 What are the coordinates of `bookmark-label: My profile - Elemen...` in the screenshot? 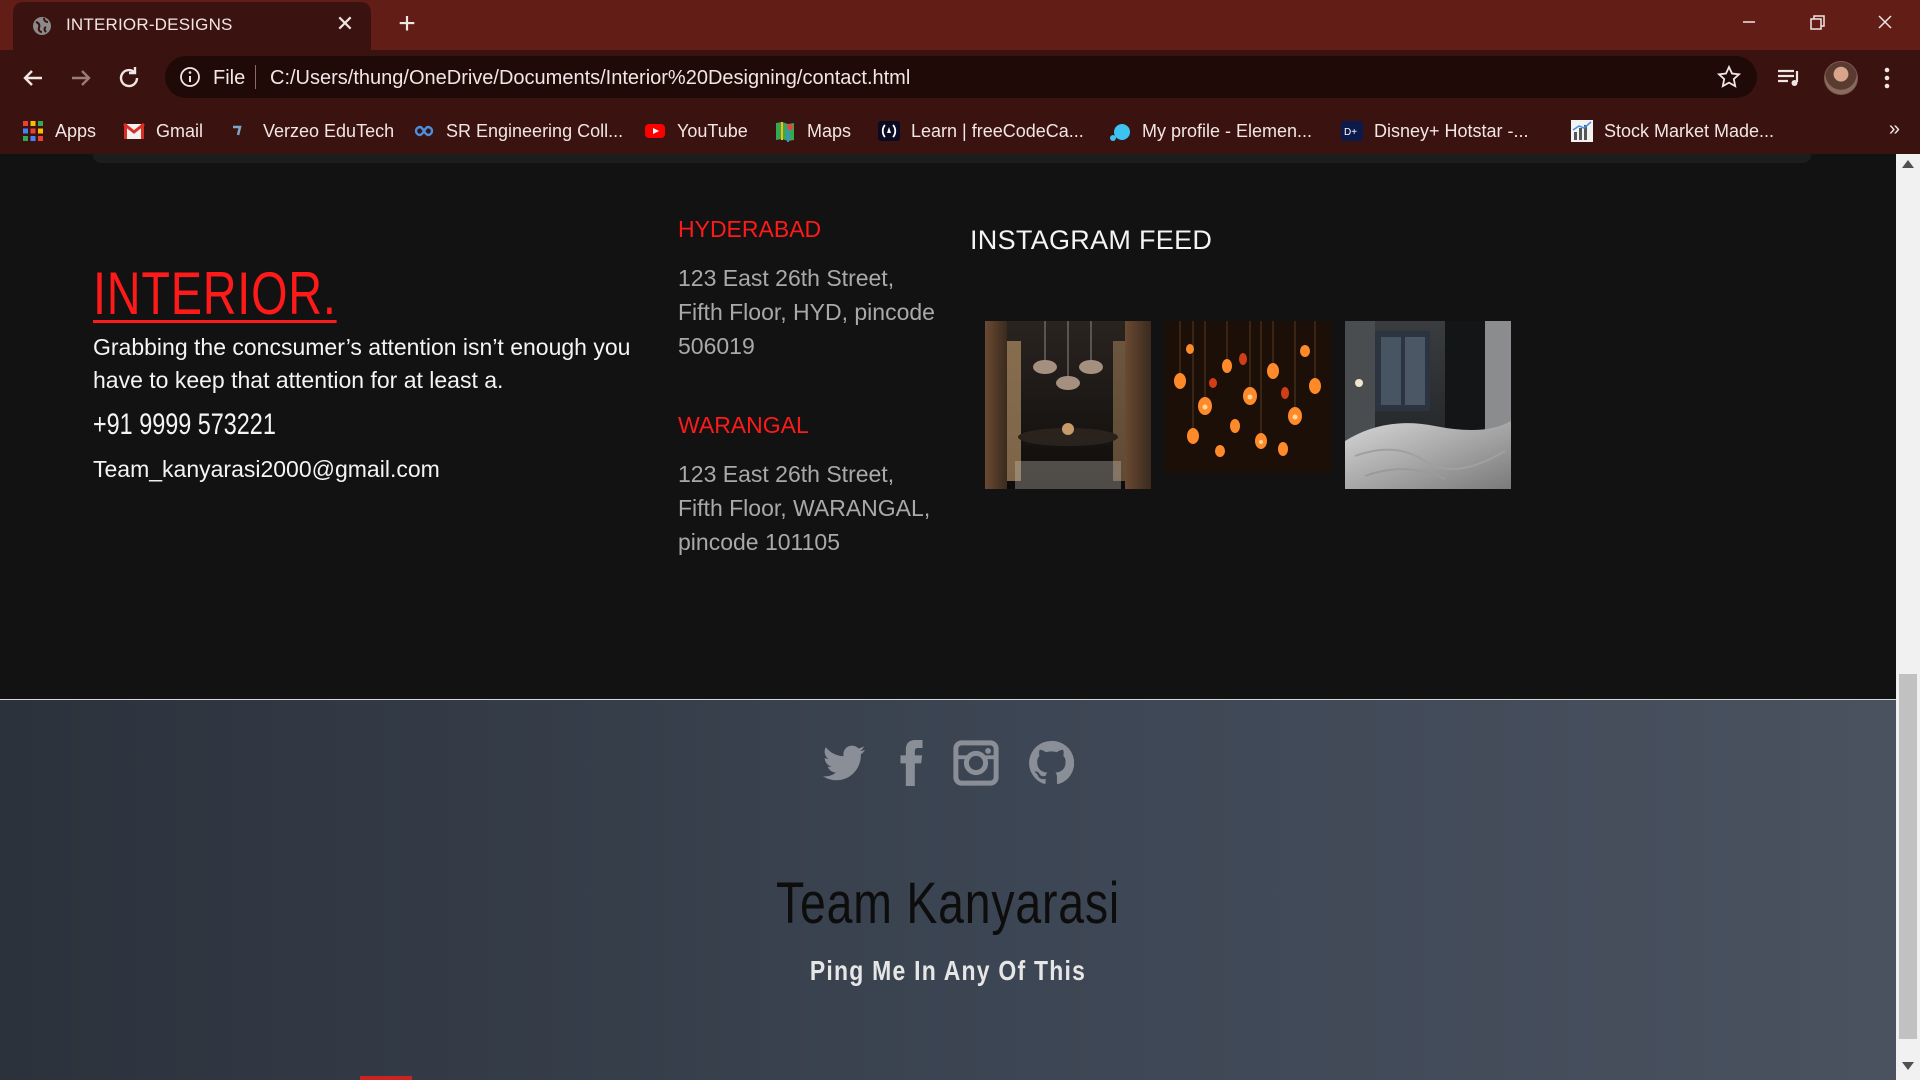 It's located at (1227, 130).